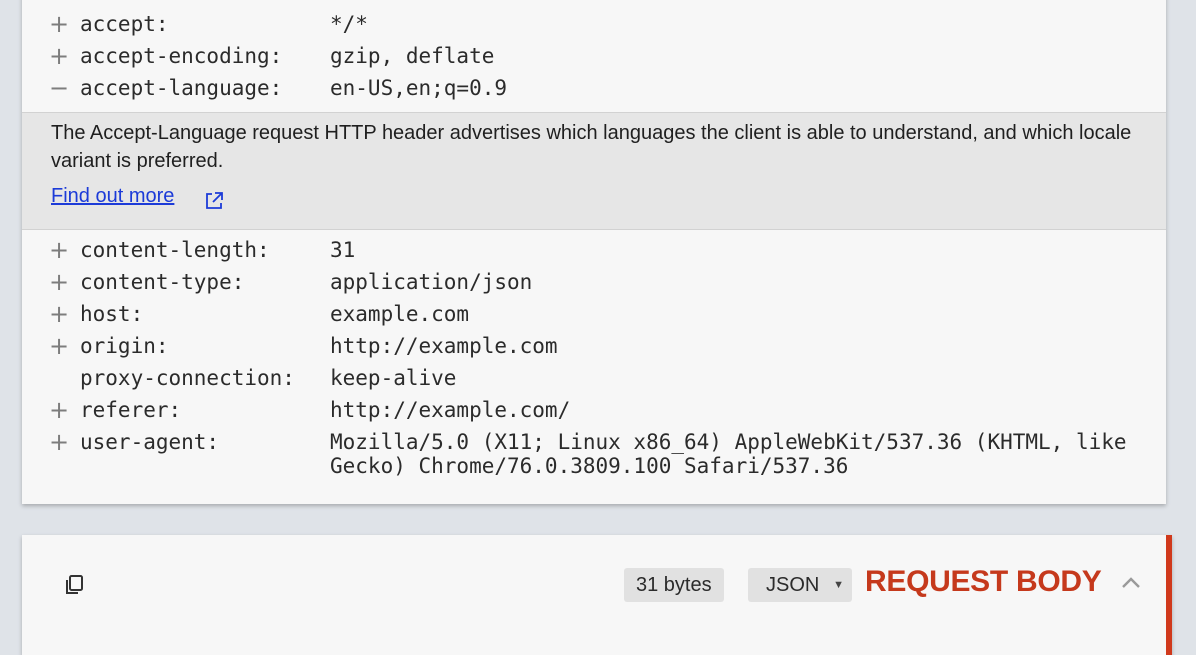 The image size is (1196, 655). I want to click on header-row: + referer: http://example.com/, so click(594, 410).